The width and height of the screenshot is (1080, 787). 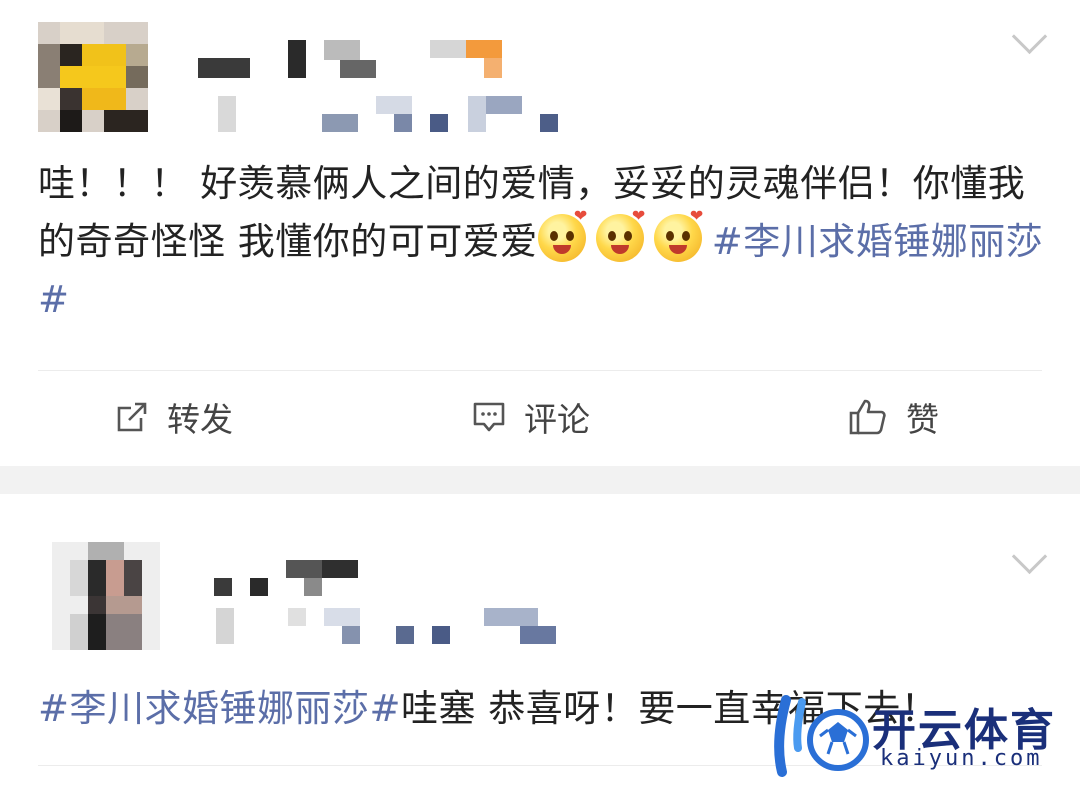 What do you see at coordinates (917, 735) in the screenshot?
I see `watermark: 开云体育 kaiyun.com` at bounding box center [917, 735].